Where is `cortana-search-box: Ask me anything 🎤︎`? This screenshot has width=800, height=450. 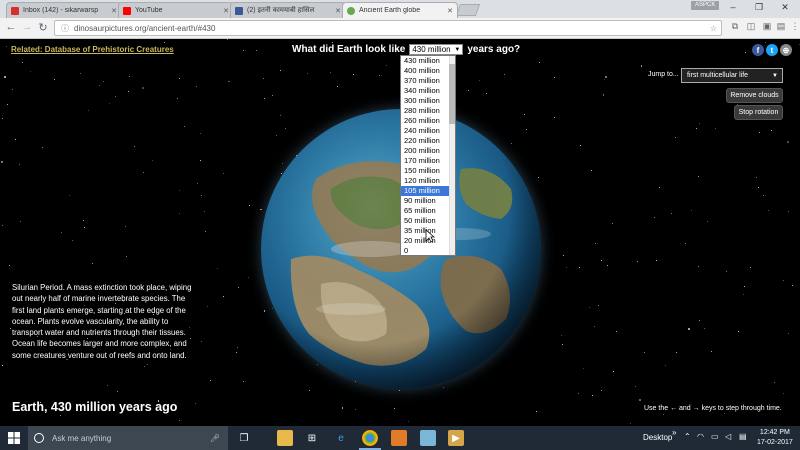 cortana-search-box: Ask me anything 🎤︎ is located at coordinates (128, 438).